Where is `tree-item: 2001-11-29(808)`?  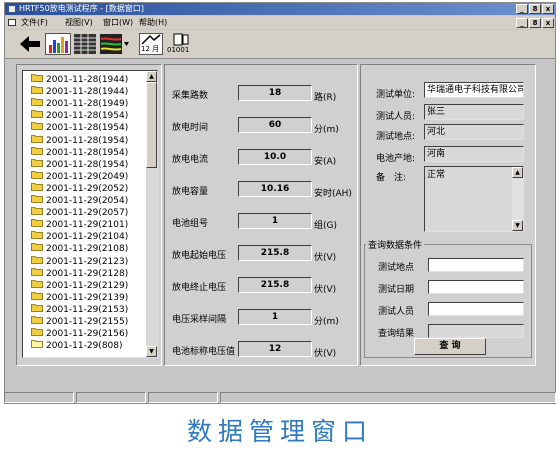 tree-item: 2001-11-29(808) is located at coordinates (77, 345).